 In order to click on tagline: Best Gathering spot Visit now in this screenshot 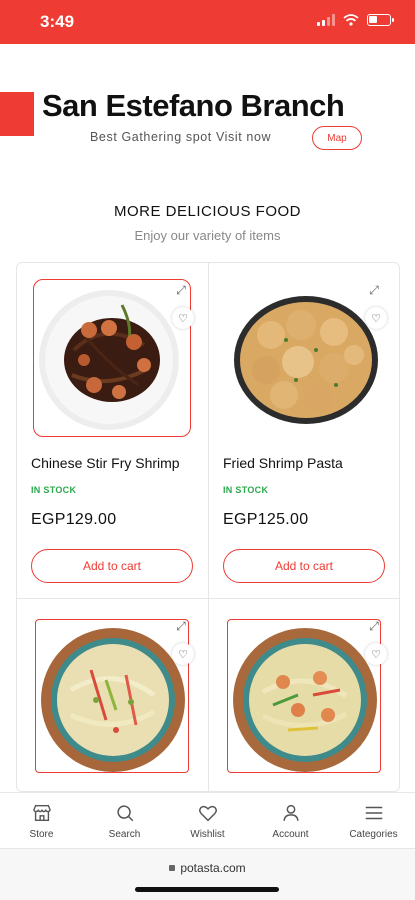, I will do `click(181, 137)`.